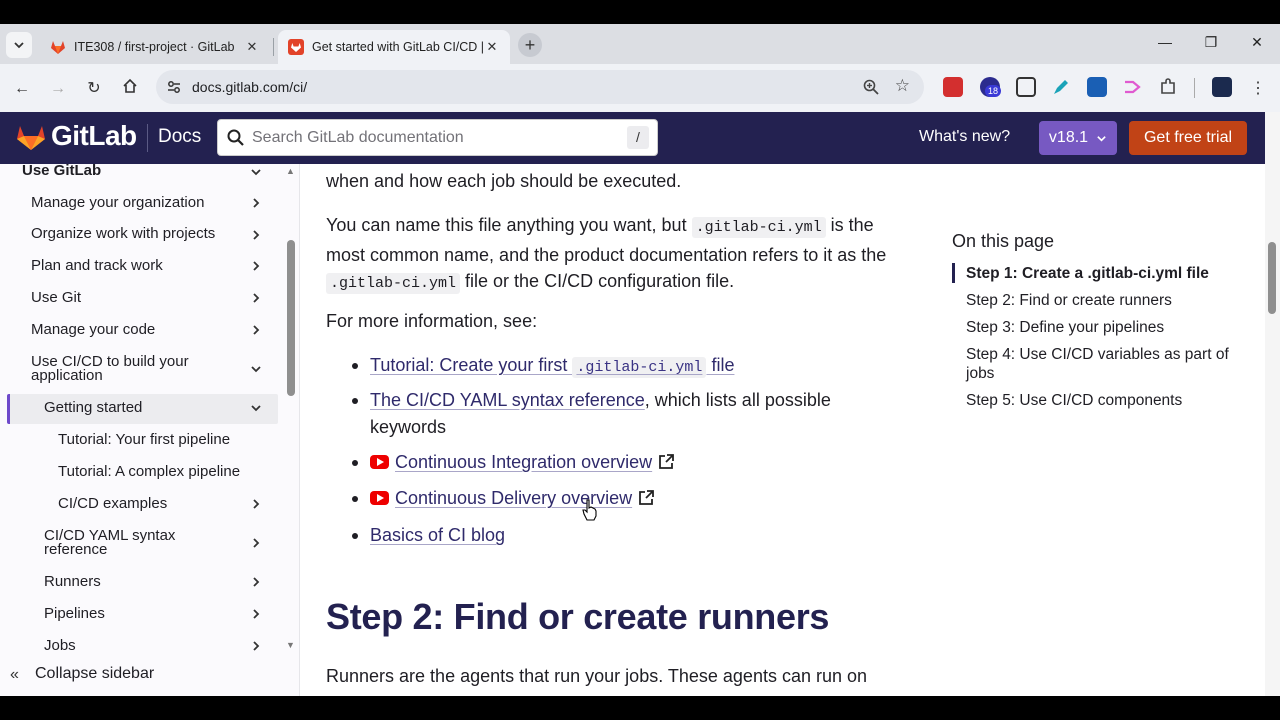  Describe the element at coordinates (1101, 300) in the screenshot. I see `toc-item-step2: Step 2: Find or create runners` at that location.